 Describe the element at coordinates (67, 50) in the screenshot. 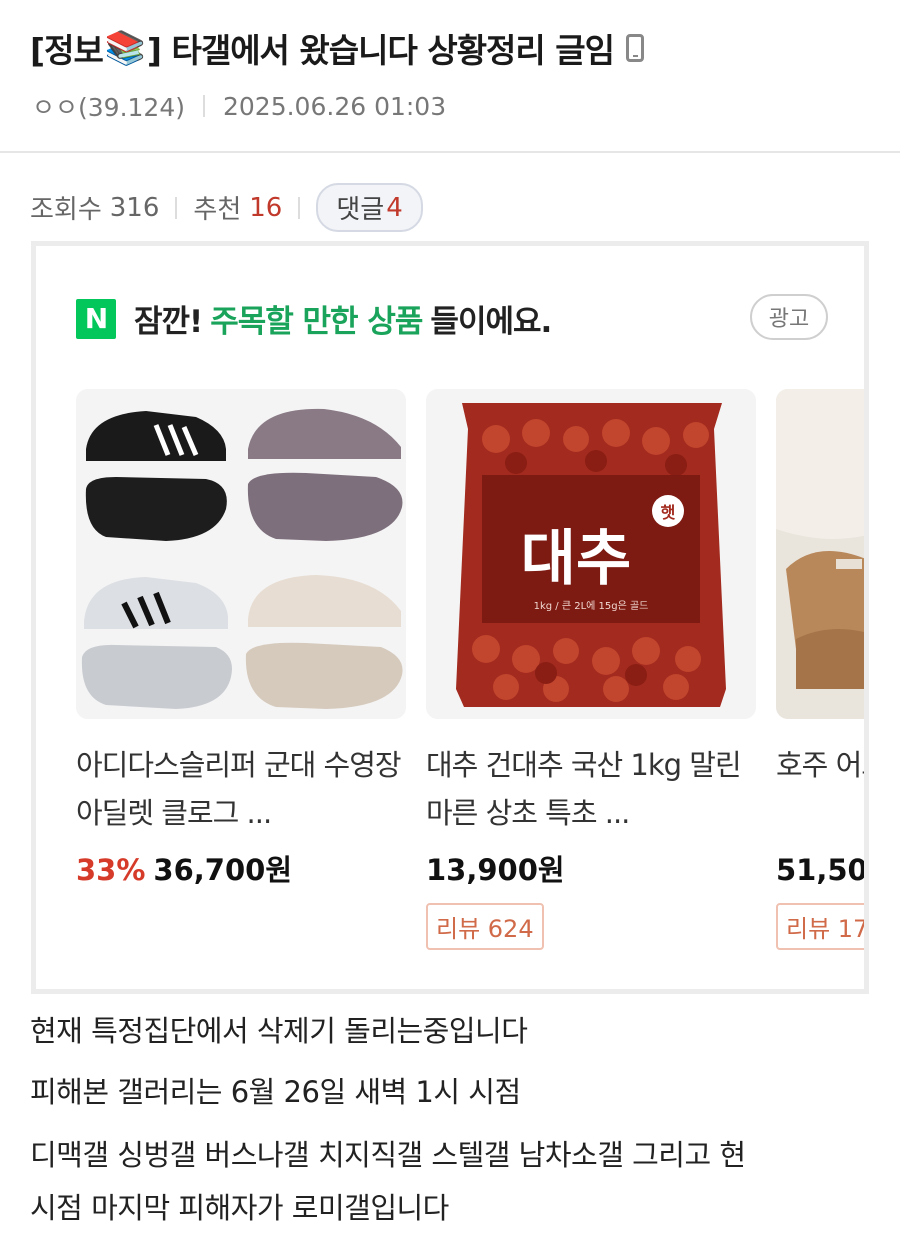

I see `title-prefix: [정보` at that location.